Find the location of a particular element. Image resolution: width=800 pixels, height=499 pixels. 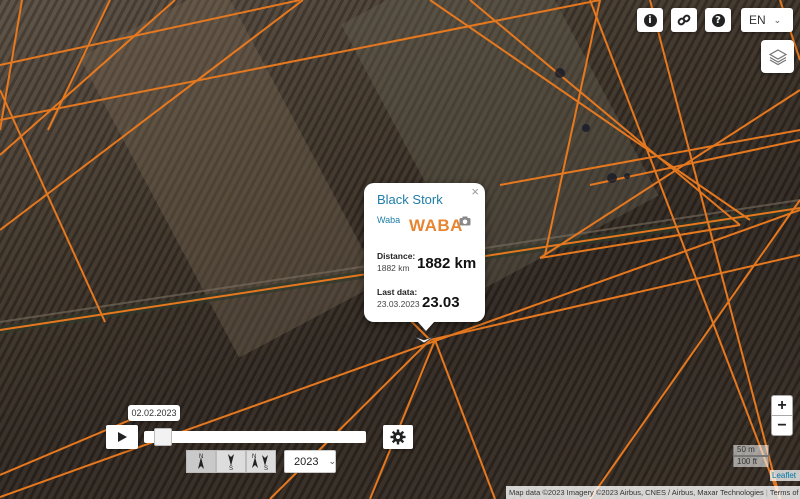

terms-of-use-link: Terms of Use is located at coordinates (785, 492).